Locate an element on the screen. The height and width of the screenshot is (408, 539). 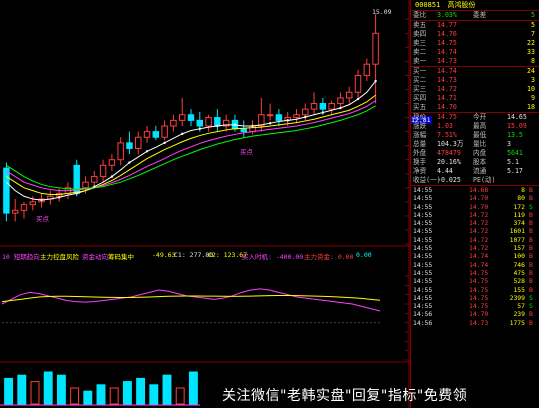
stock-name: 高鸿股份 is located at coordinates (461, 5).